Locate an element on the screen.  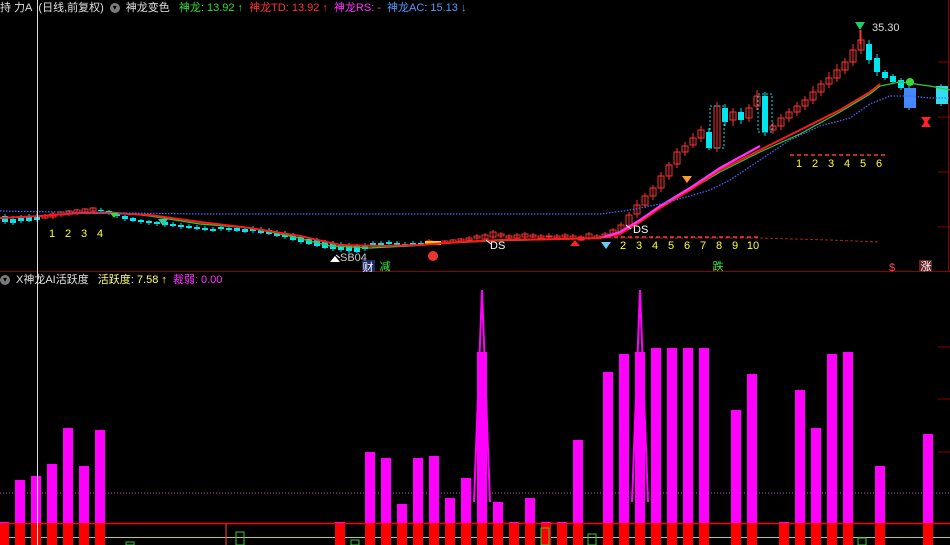
count-label-2: 6 is located at coordinates (687, 246).